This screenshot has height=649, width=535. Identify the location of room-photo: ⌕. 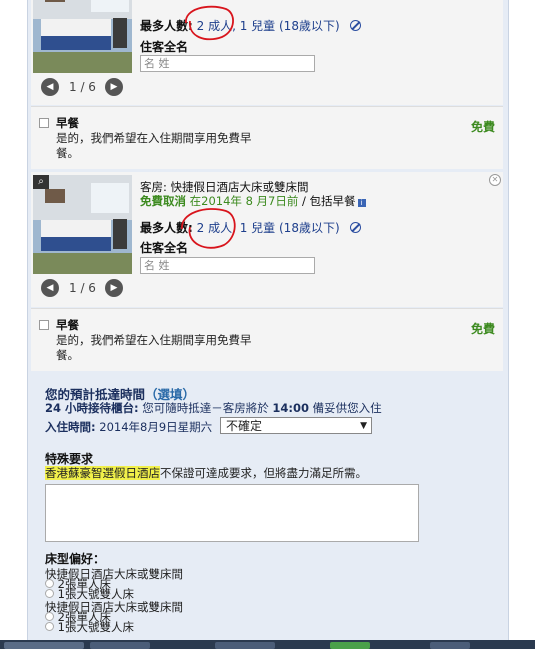
(82, 224).